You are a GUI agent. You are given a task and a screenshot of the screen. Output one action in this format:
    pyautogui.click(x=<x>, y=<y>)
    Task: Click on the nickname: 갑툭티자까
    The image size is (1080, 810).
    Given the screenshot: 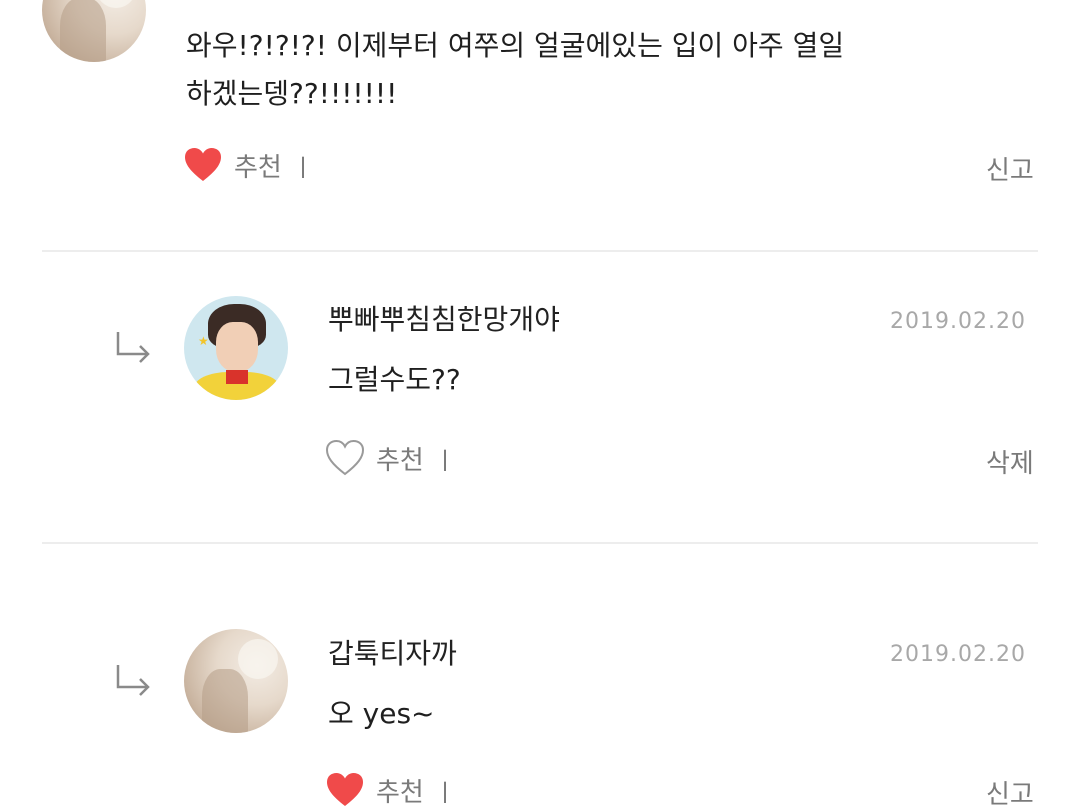 What is the action you would take?
    pyautogui.click(x=392, y=652)
    